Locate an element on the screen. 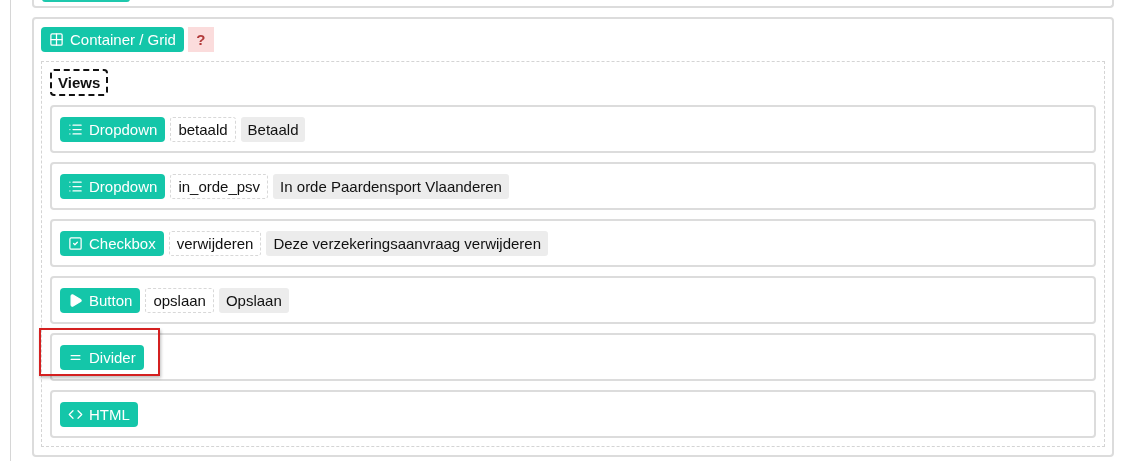 The width and height of the screenshot is (1130, 461). type-badge: Divider is located at coordinates (102, 357).